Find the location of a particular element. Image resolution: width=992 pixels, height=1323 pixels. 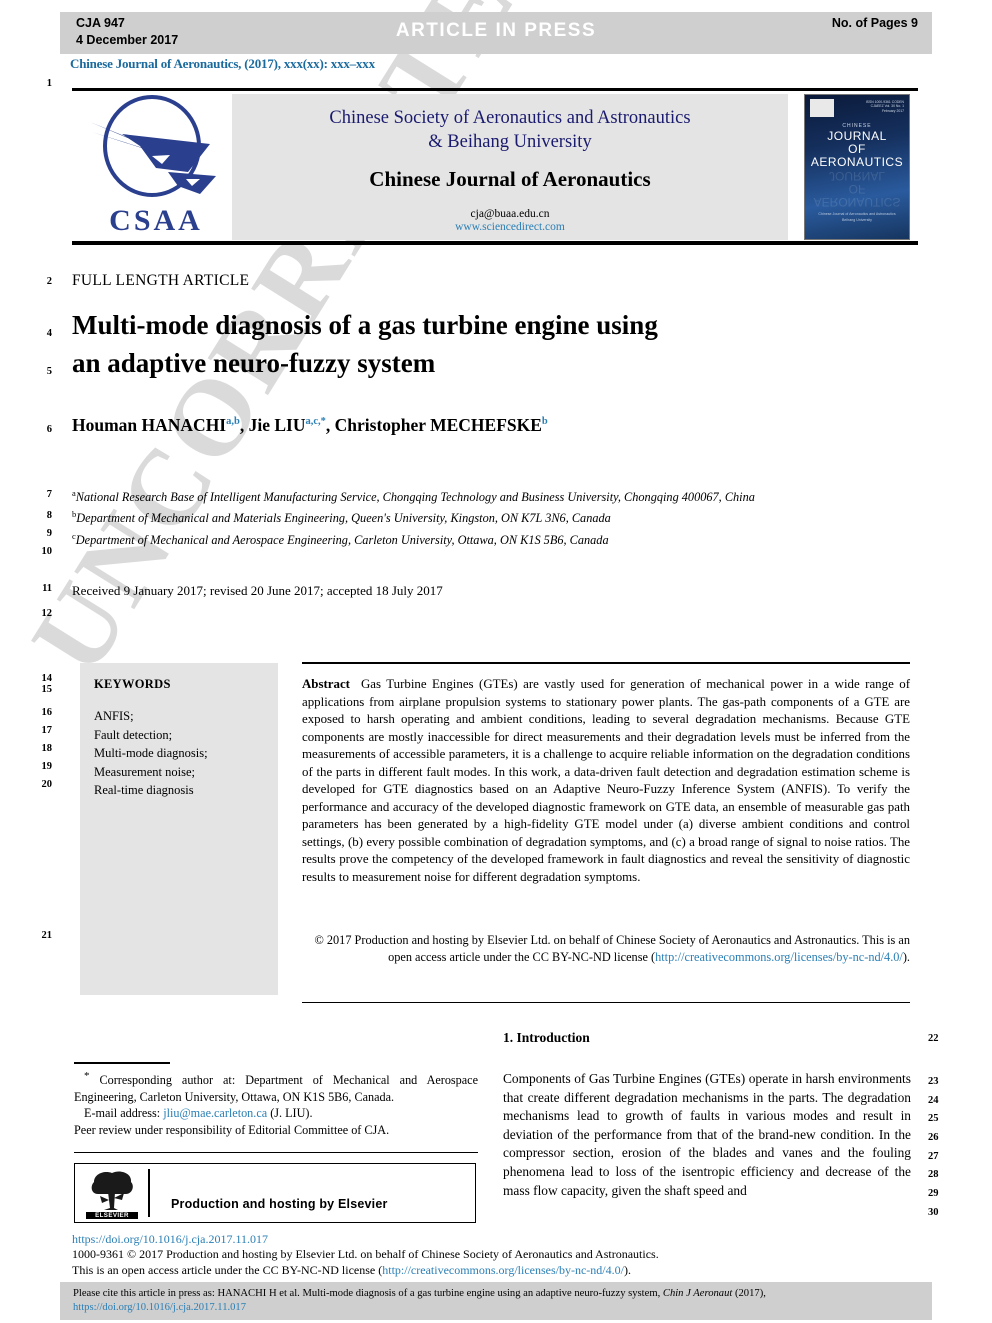

author-entry: Christopher MECHEFSKEb is located at coordinates (441, 425).